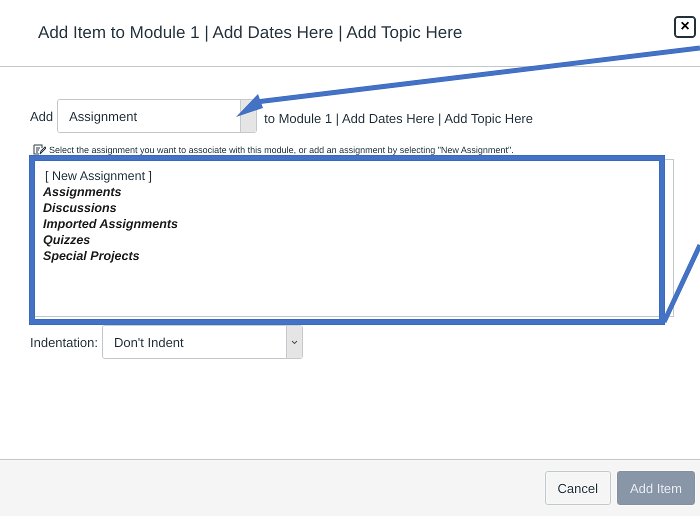 The width and height of the screenshot is (700, 516). I want to click on indentation-label: Indentation:, so click(64, 342).